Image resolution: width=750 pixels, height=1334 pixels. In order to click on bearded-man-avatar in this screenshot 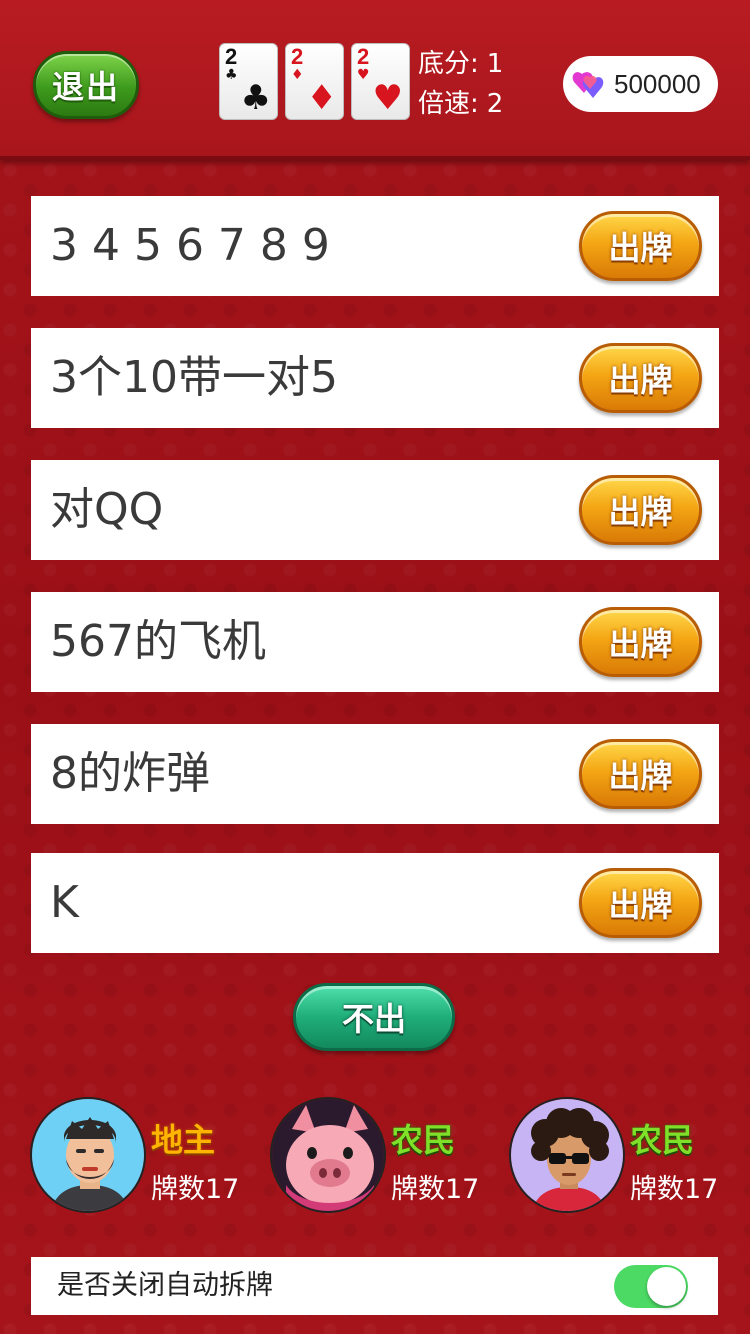, I will do `click(88, 1155)`.